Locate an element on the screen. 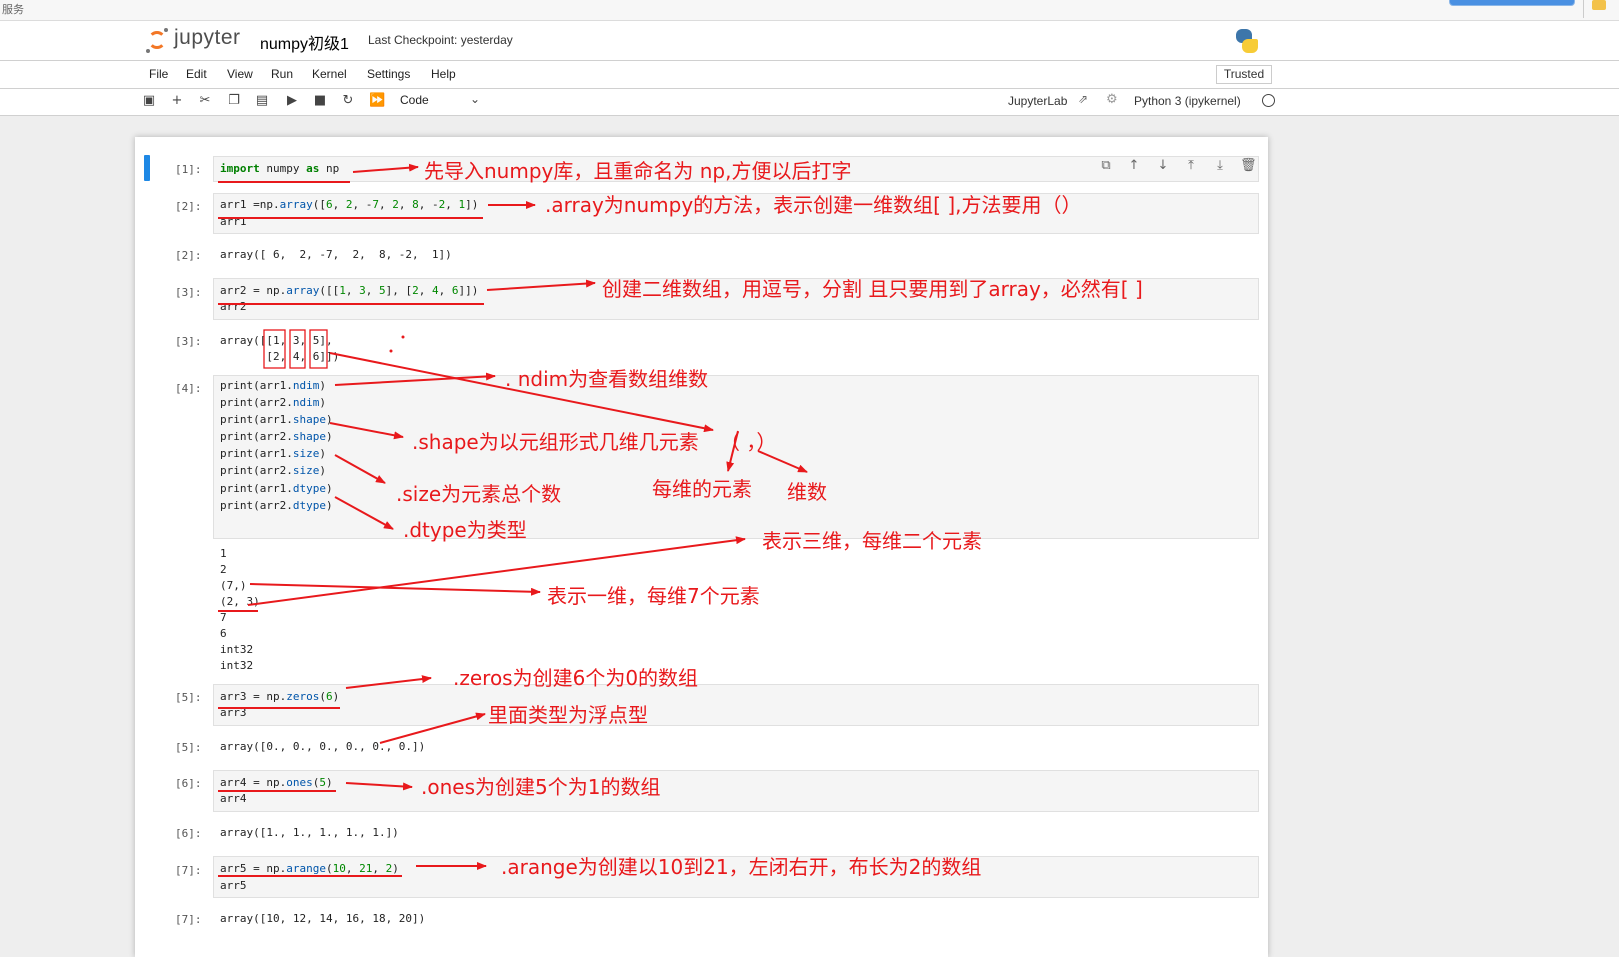  annotation-text: 表示三维，每维二个元素 is located at coordinates (872, 541).